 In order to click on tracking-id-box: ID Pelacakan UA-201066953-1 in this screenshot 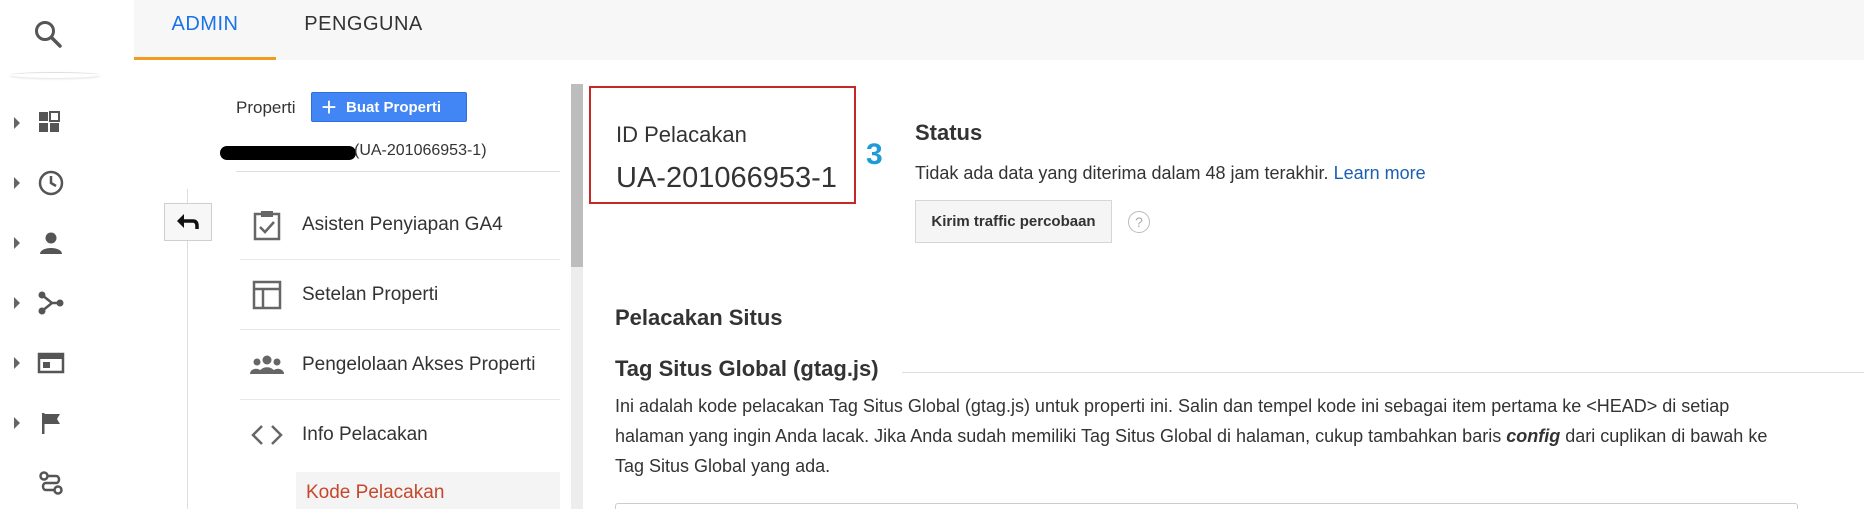, I will do `click(722, 145)`.